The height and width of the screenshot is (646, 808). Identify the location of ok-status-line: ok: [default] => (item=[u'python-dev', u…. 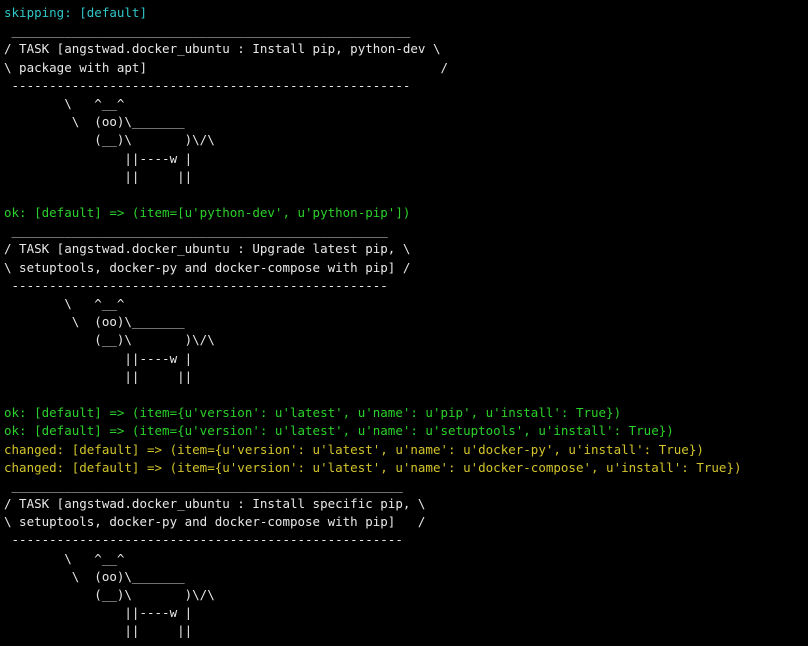
(207, 213).